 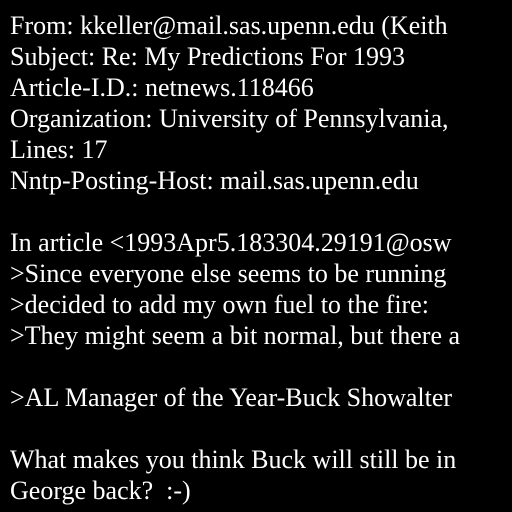 I want to click on quoted-line: >Since everyone else seems to be running, so click(x=228, y=273).